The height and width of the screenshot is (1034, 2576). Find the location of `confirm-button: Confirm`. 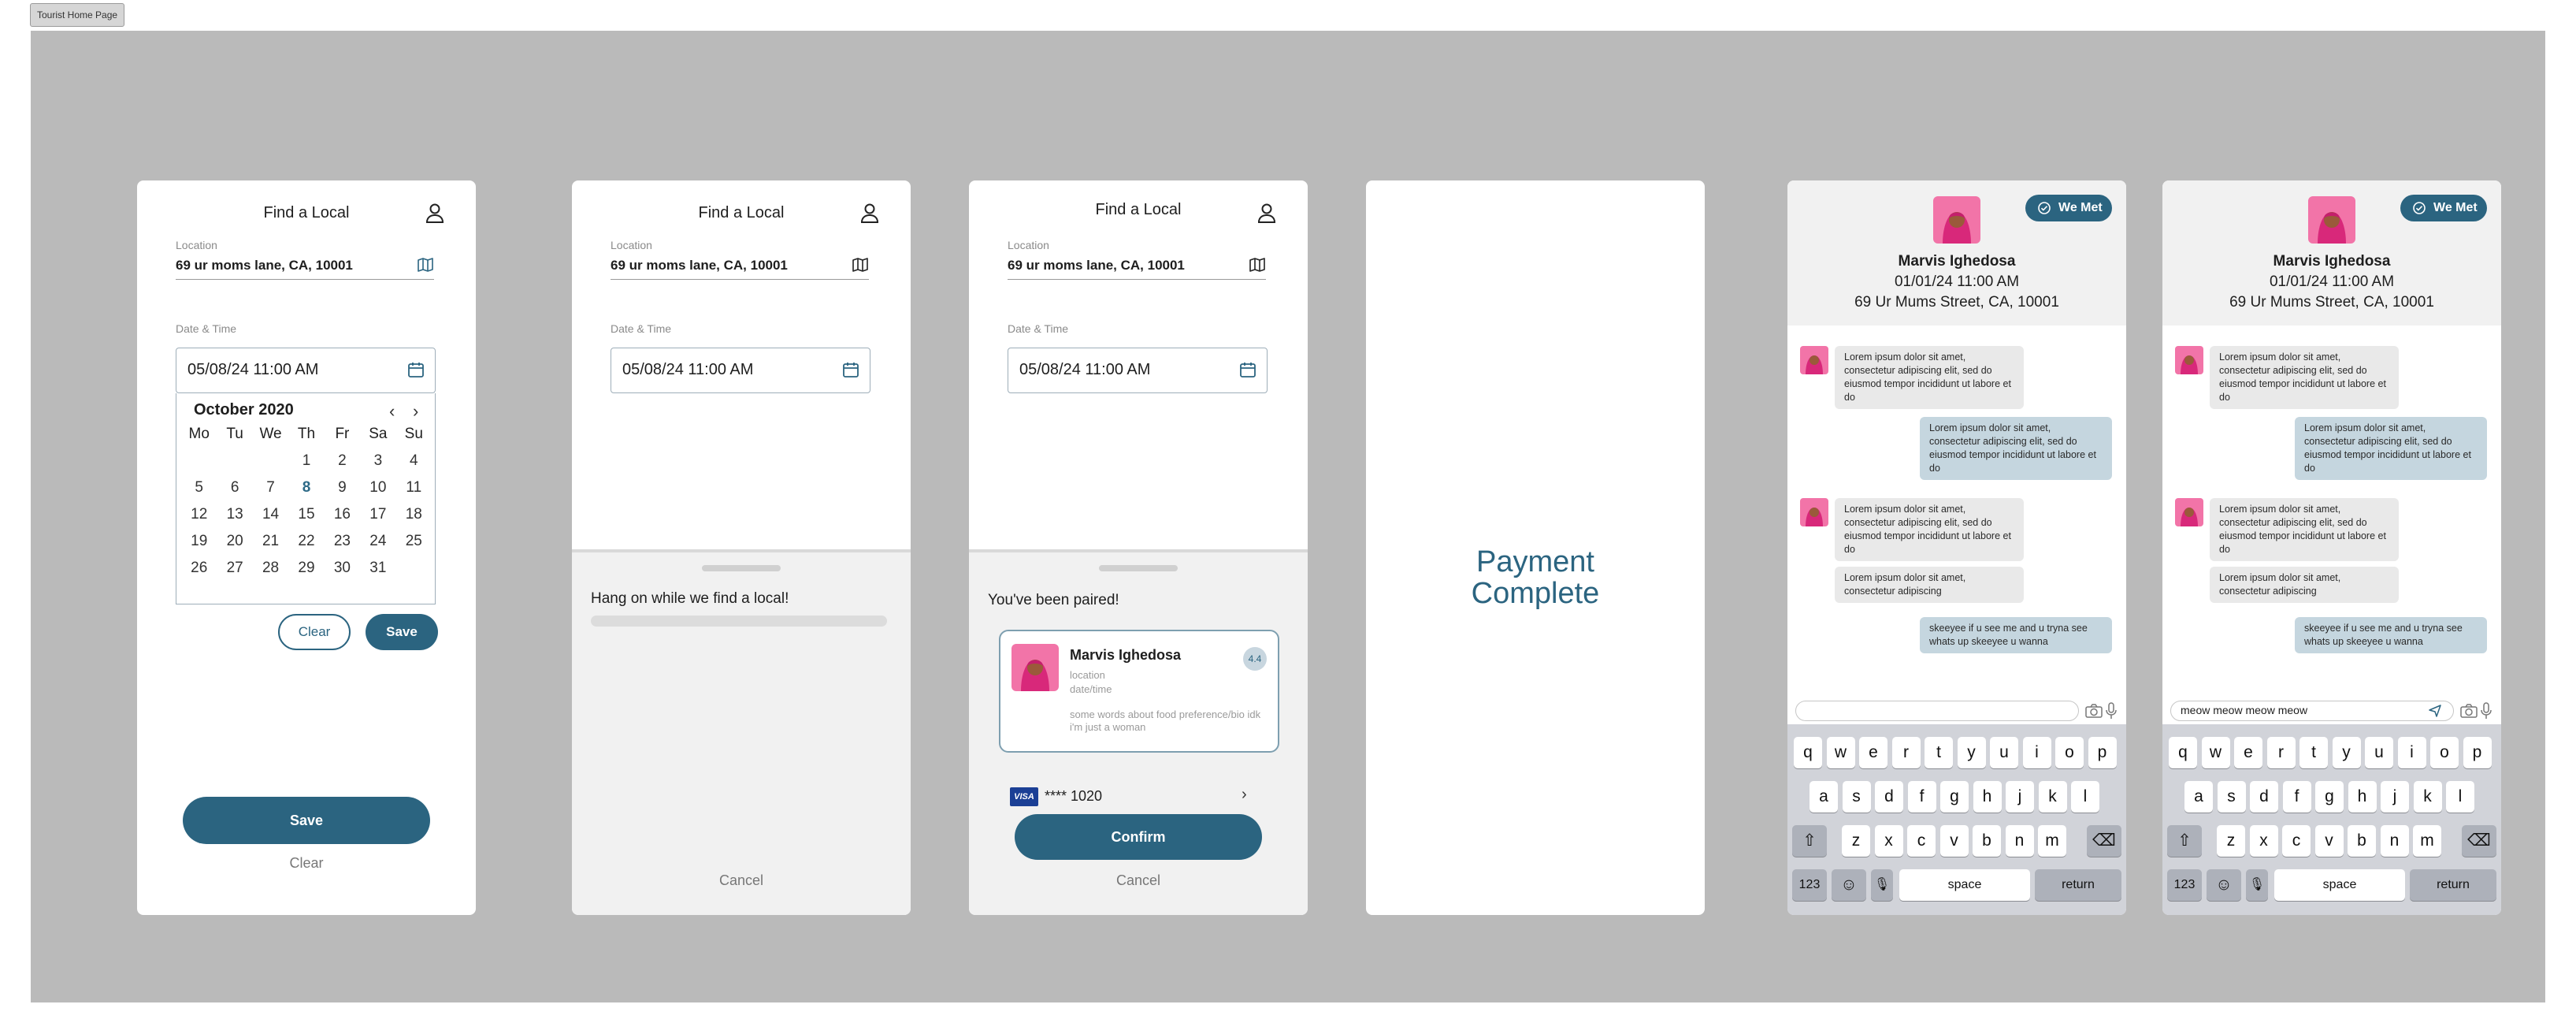

confirm-button: Confirm is located at coordinates (1138, 837).